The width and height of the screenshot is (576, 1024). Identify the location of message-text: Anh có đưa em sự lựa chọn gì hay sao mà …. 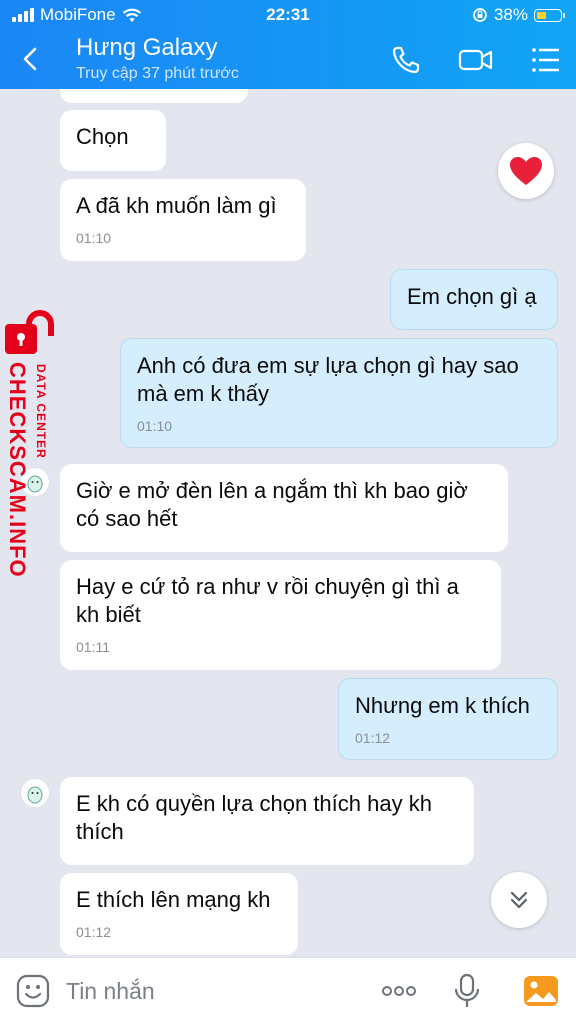
(328, 379).